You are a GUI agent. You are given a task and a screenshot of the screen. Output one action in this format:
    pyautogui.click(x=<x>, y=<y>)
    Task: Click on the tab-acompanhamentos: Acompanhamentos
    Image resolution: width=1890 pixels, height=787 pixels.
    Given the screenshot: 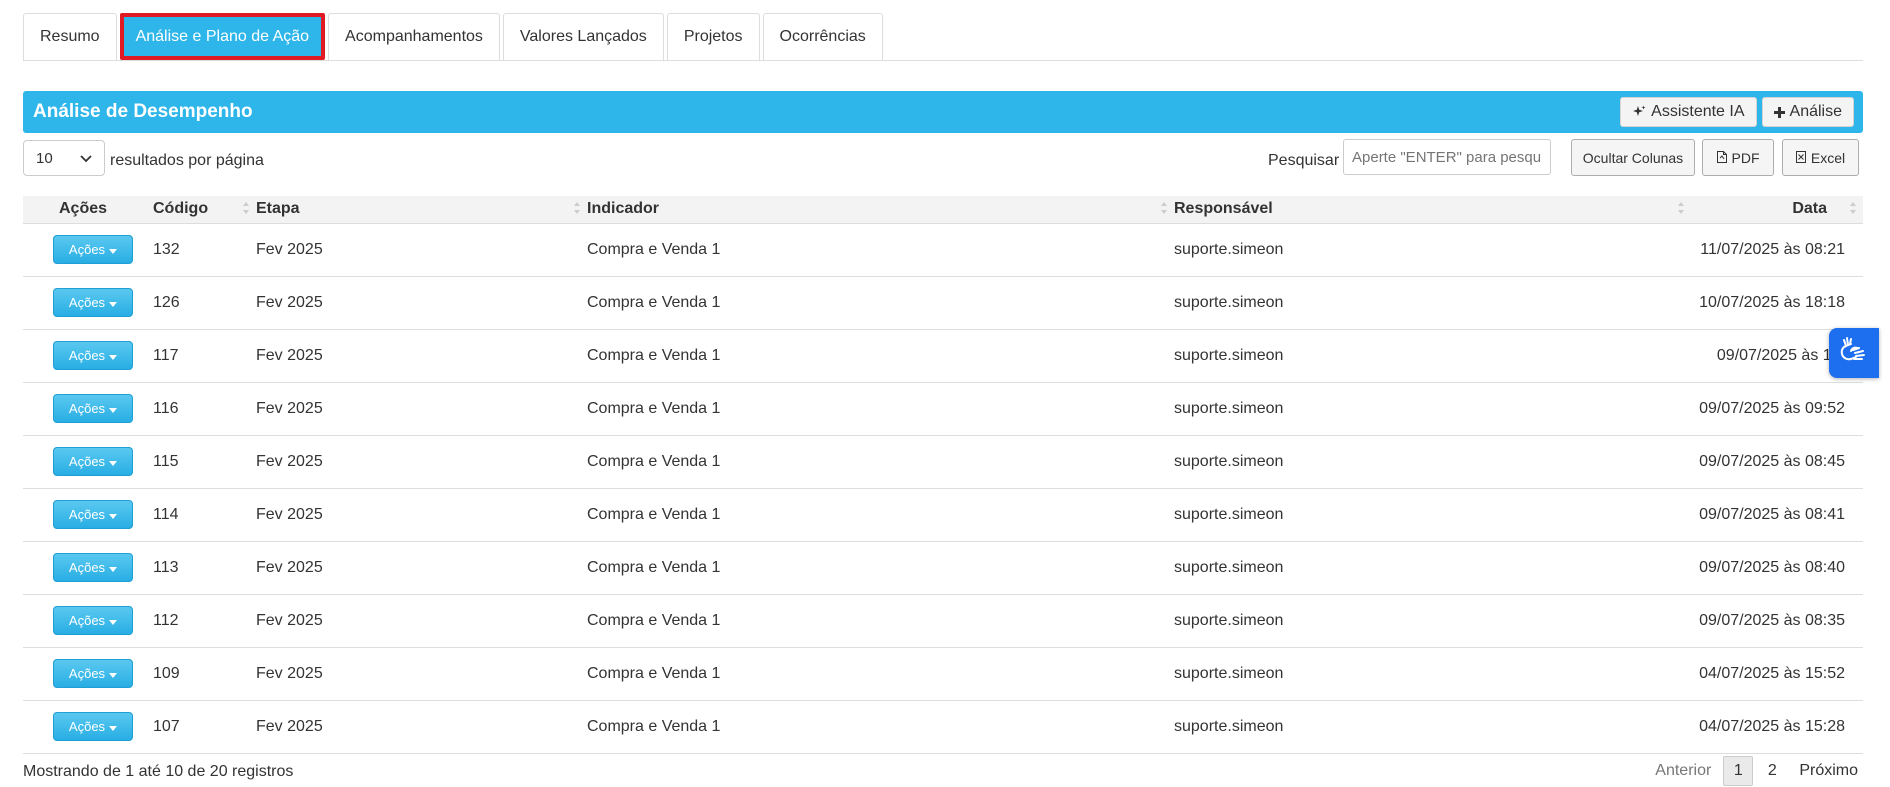 What is the action you would take?
    pyautogui.click(x=414, y=36)
    